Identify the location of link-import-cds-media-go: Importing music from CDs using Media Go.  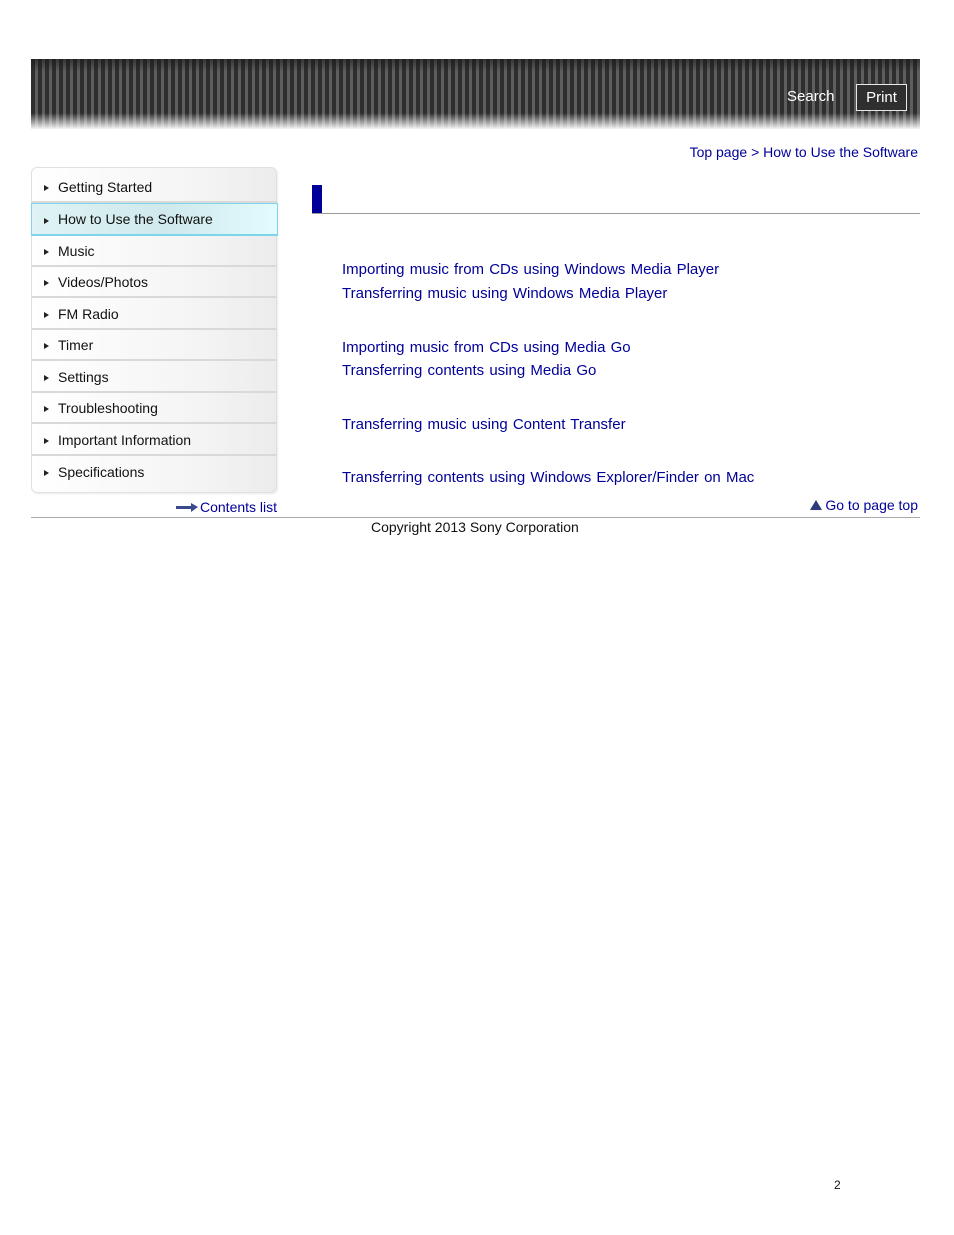
(486, 347).